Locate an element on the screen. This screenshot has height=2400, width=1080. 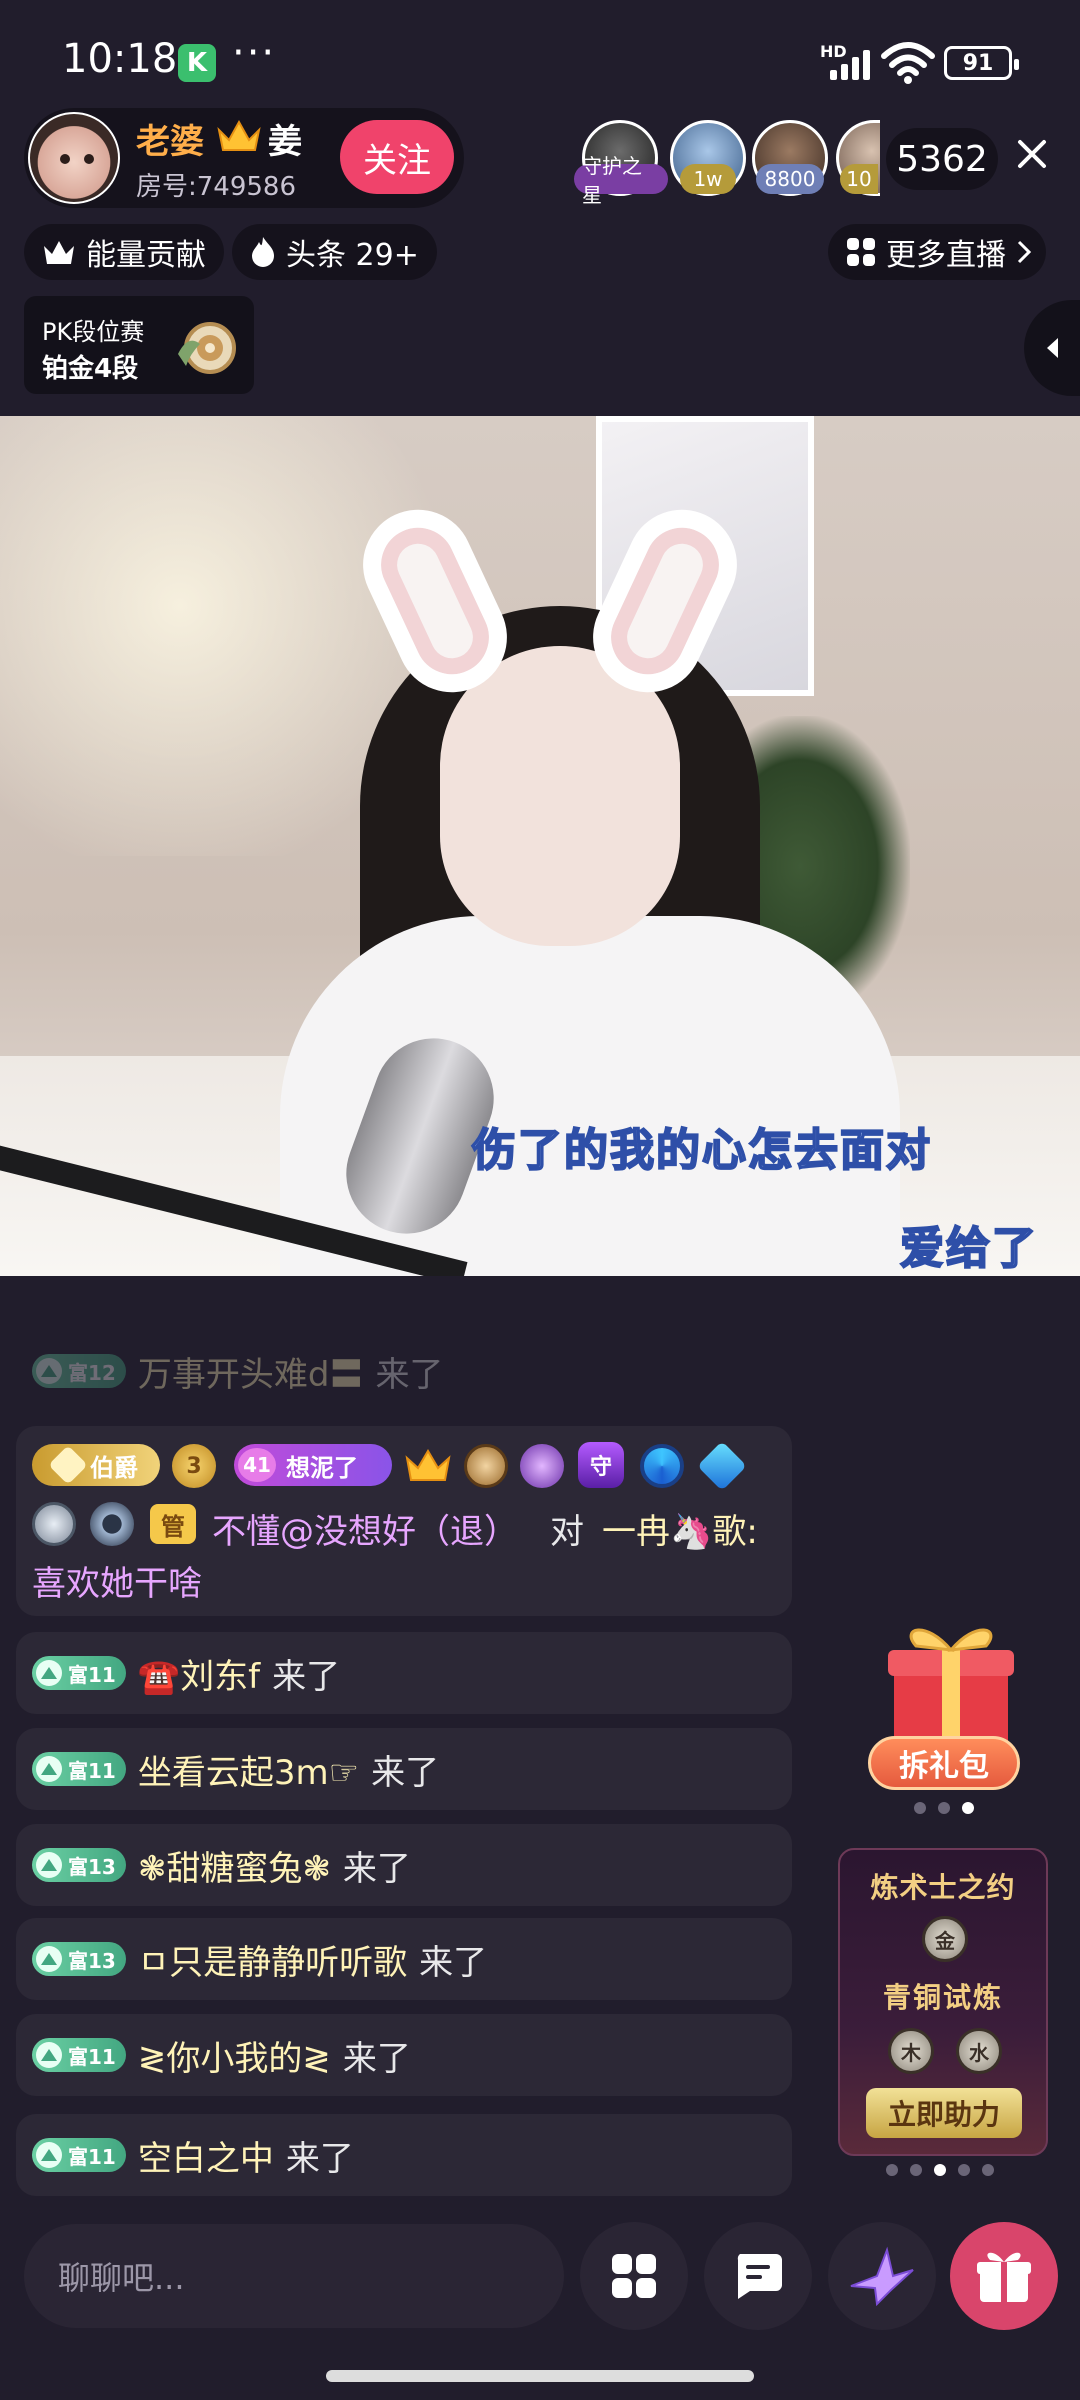
chat-user-name: ☎️刘东f is located at coordinates (199, 1673).